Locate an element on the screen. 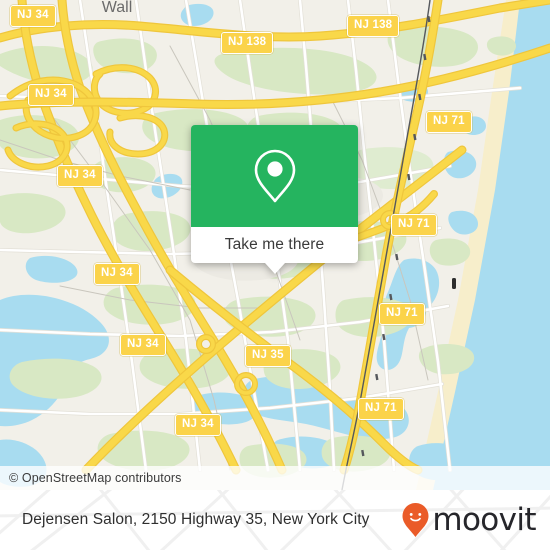 The image size is (550, 550). popup-header is located at coordinates (274, 176).